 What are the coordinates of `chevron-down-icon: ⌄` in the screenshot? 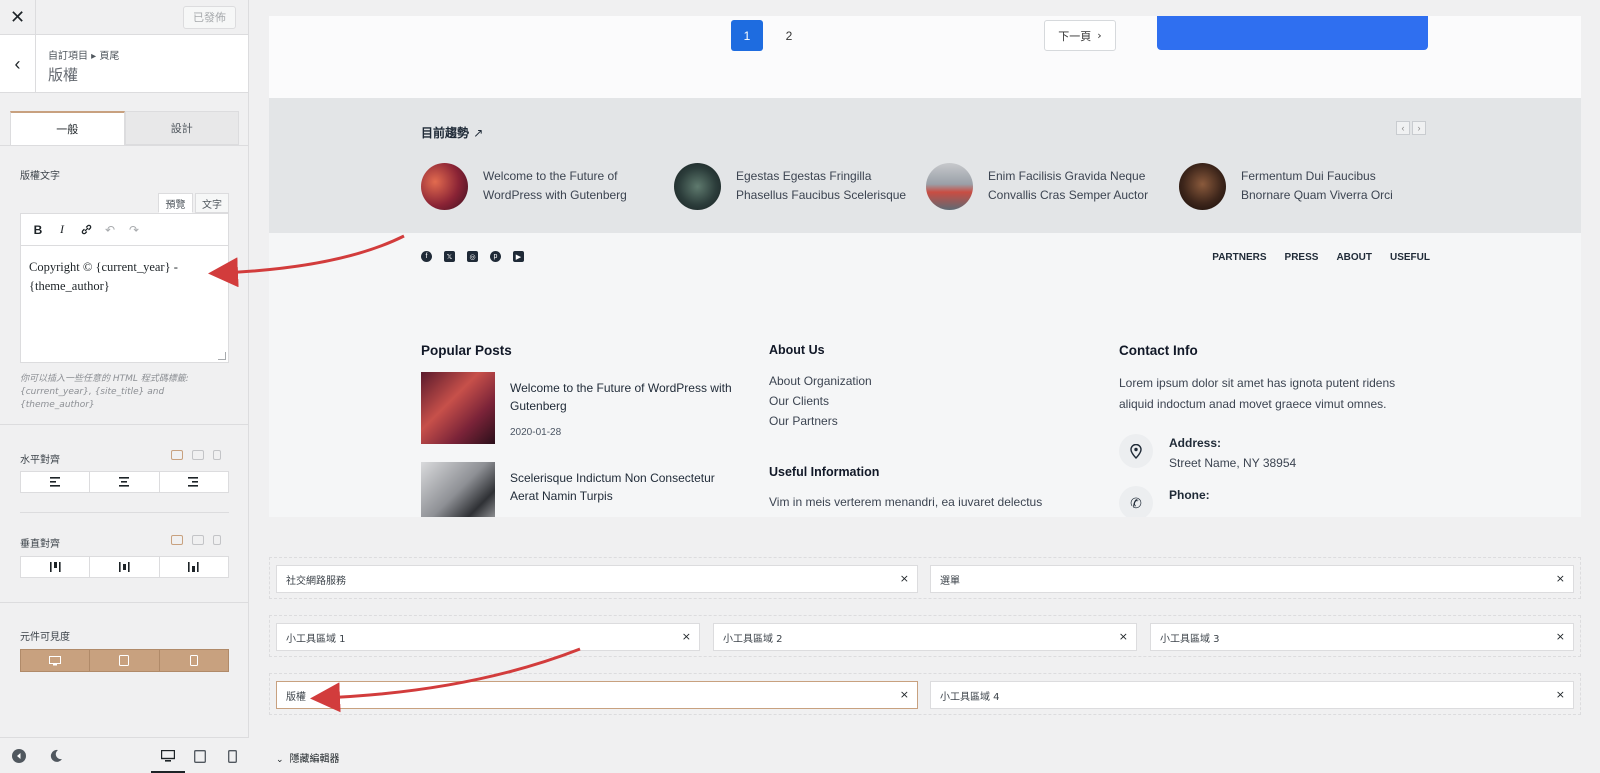 It's located at (280, 760).